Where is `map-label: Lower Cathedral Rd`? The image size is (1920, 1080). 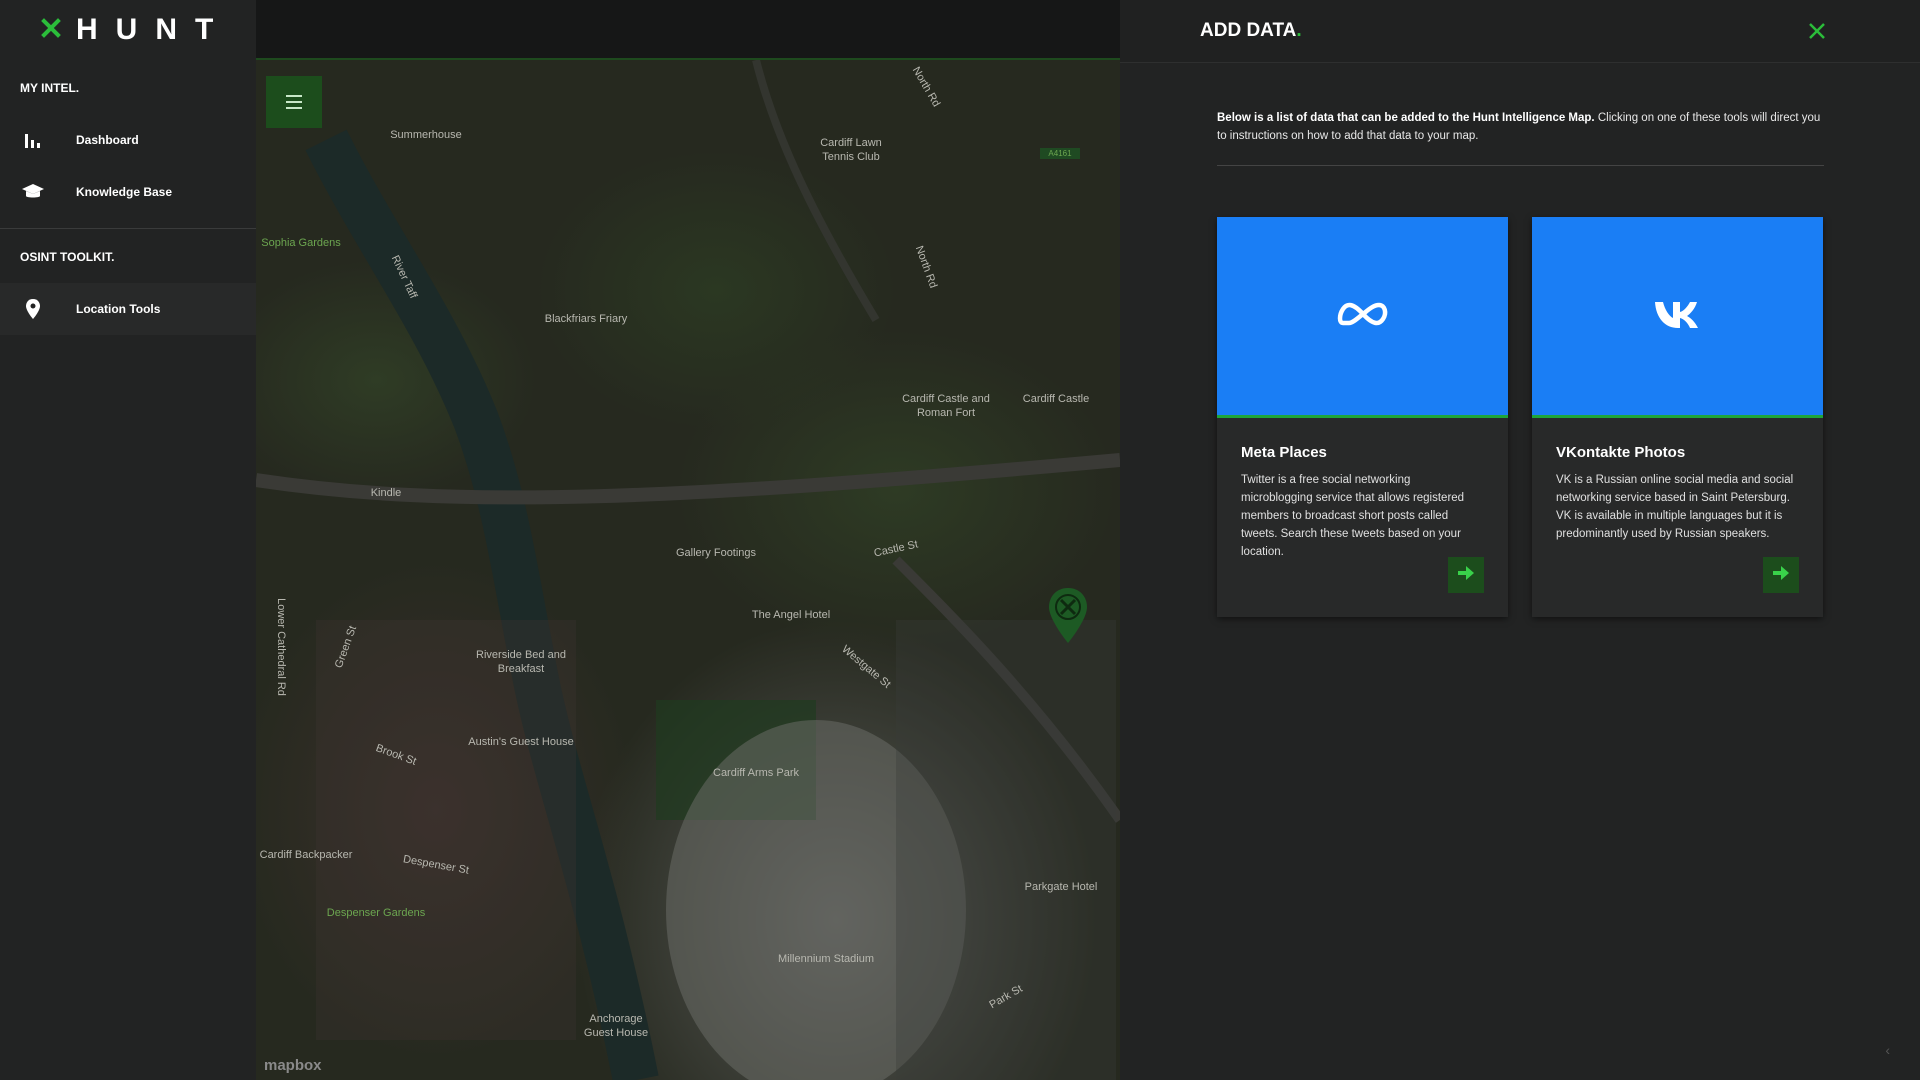 map-label: Lower Cathedral Rd is located at coordinates (281, 647).